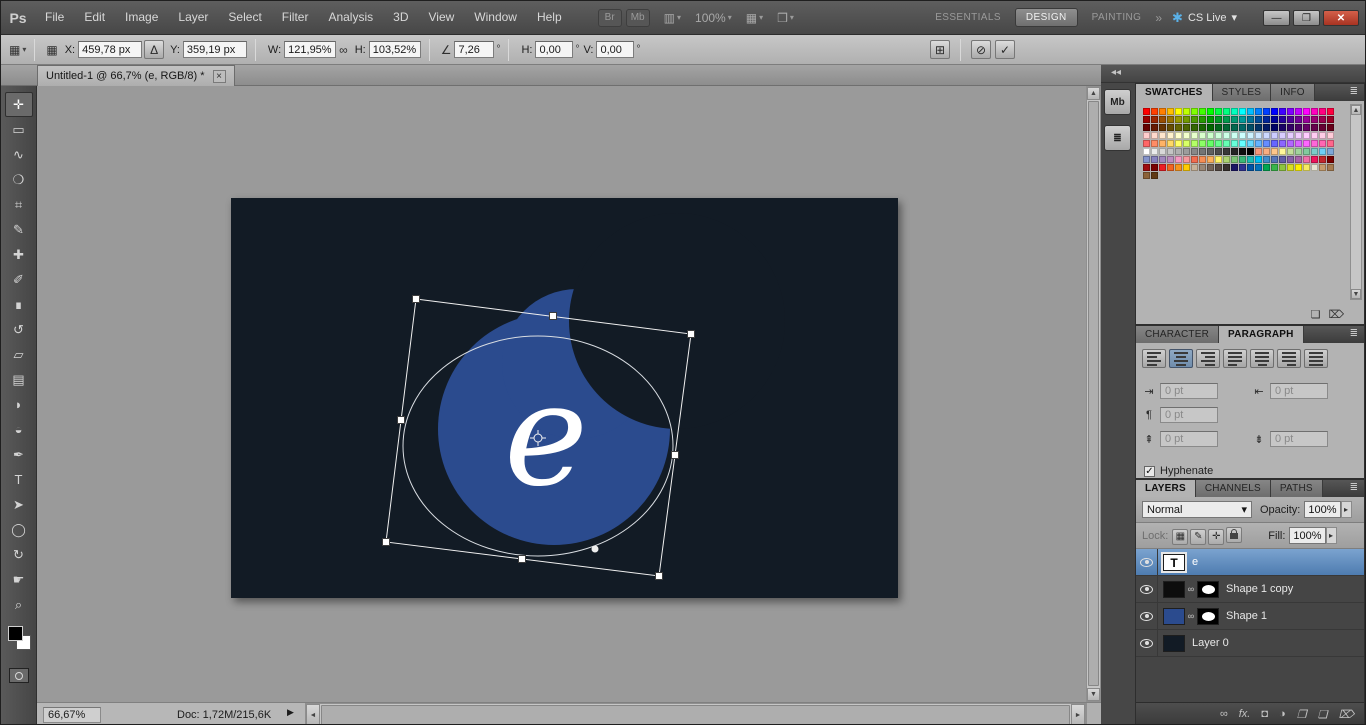 Image resolution: width=1366 pixels, height=725 pixels. What do you see at coordinates (1322, 509) in the screenshot?
I see `opacity-field: 100%` at bounding box center [1322, 509].